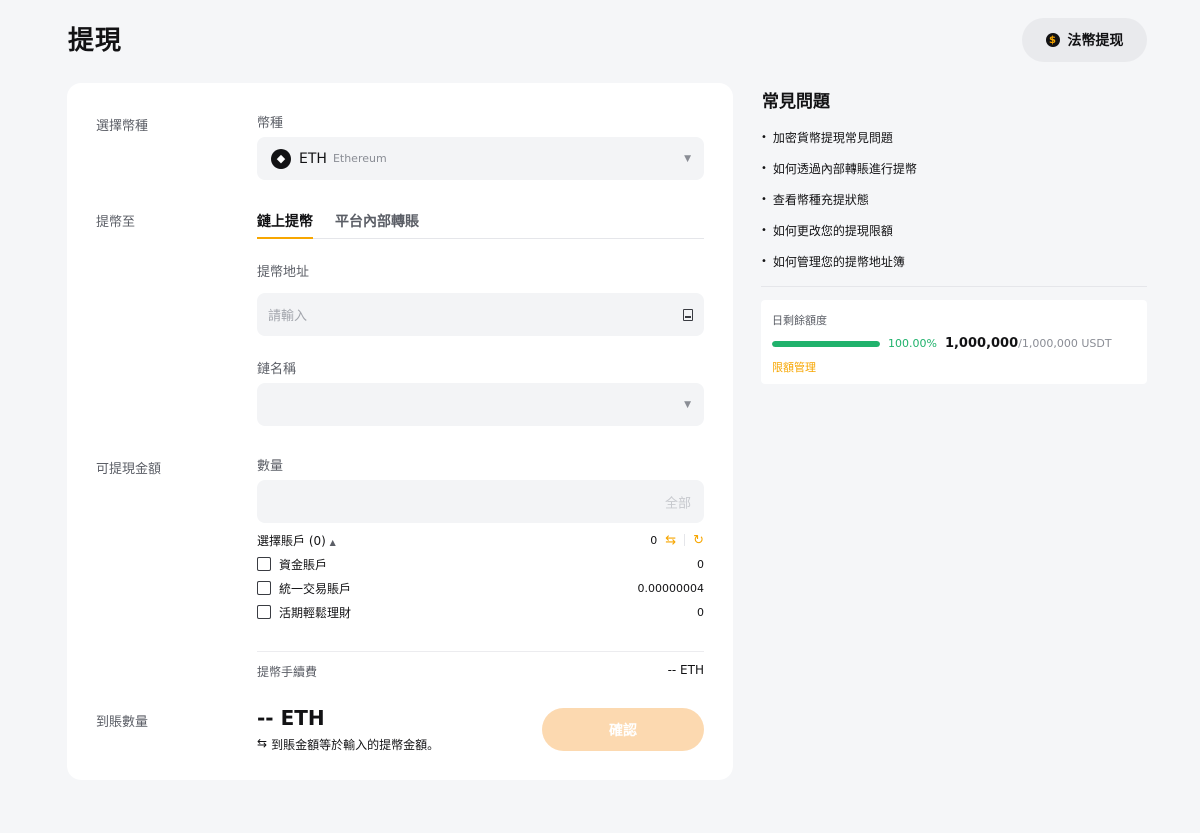 The width and height of the screenshot is (1200, 833). I want to click on limit-progress-bar, so click(826, 343).